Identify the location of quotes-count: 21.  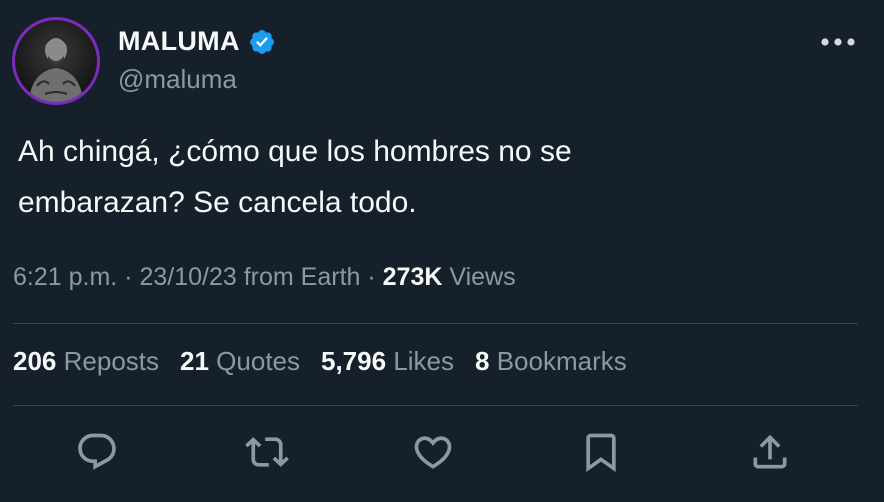
(194, 361).